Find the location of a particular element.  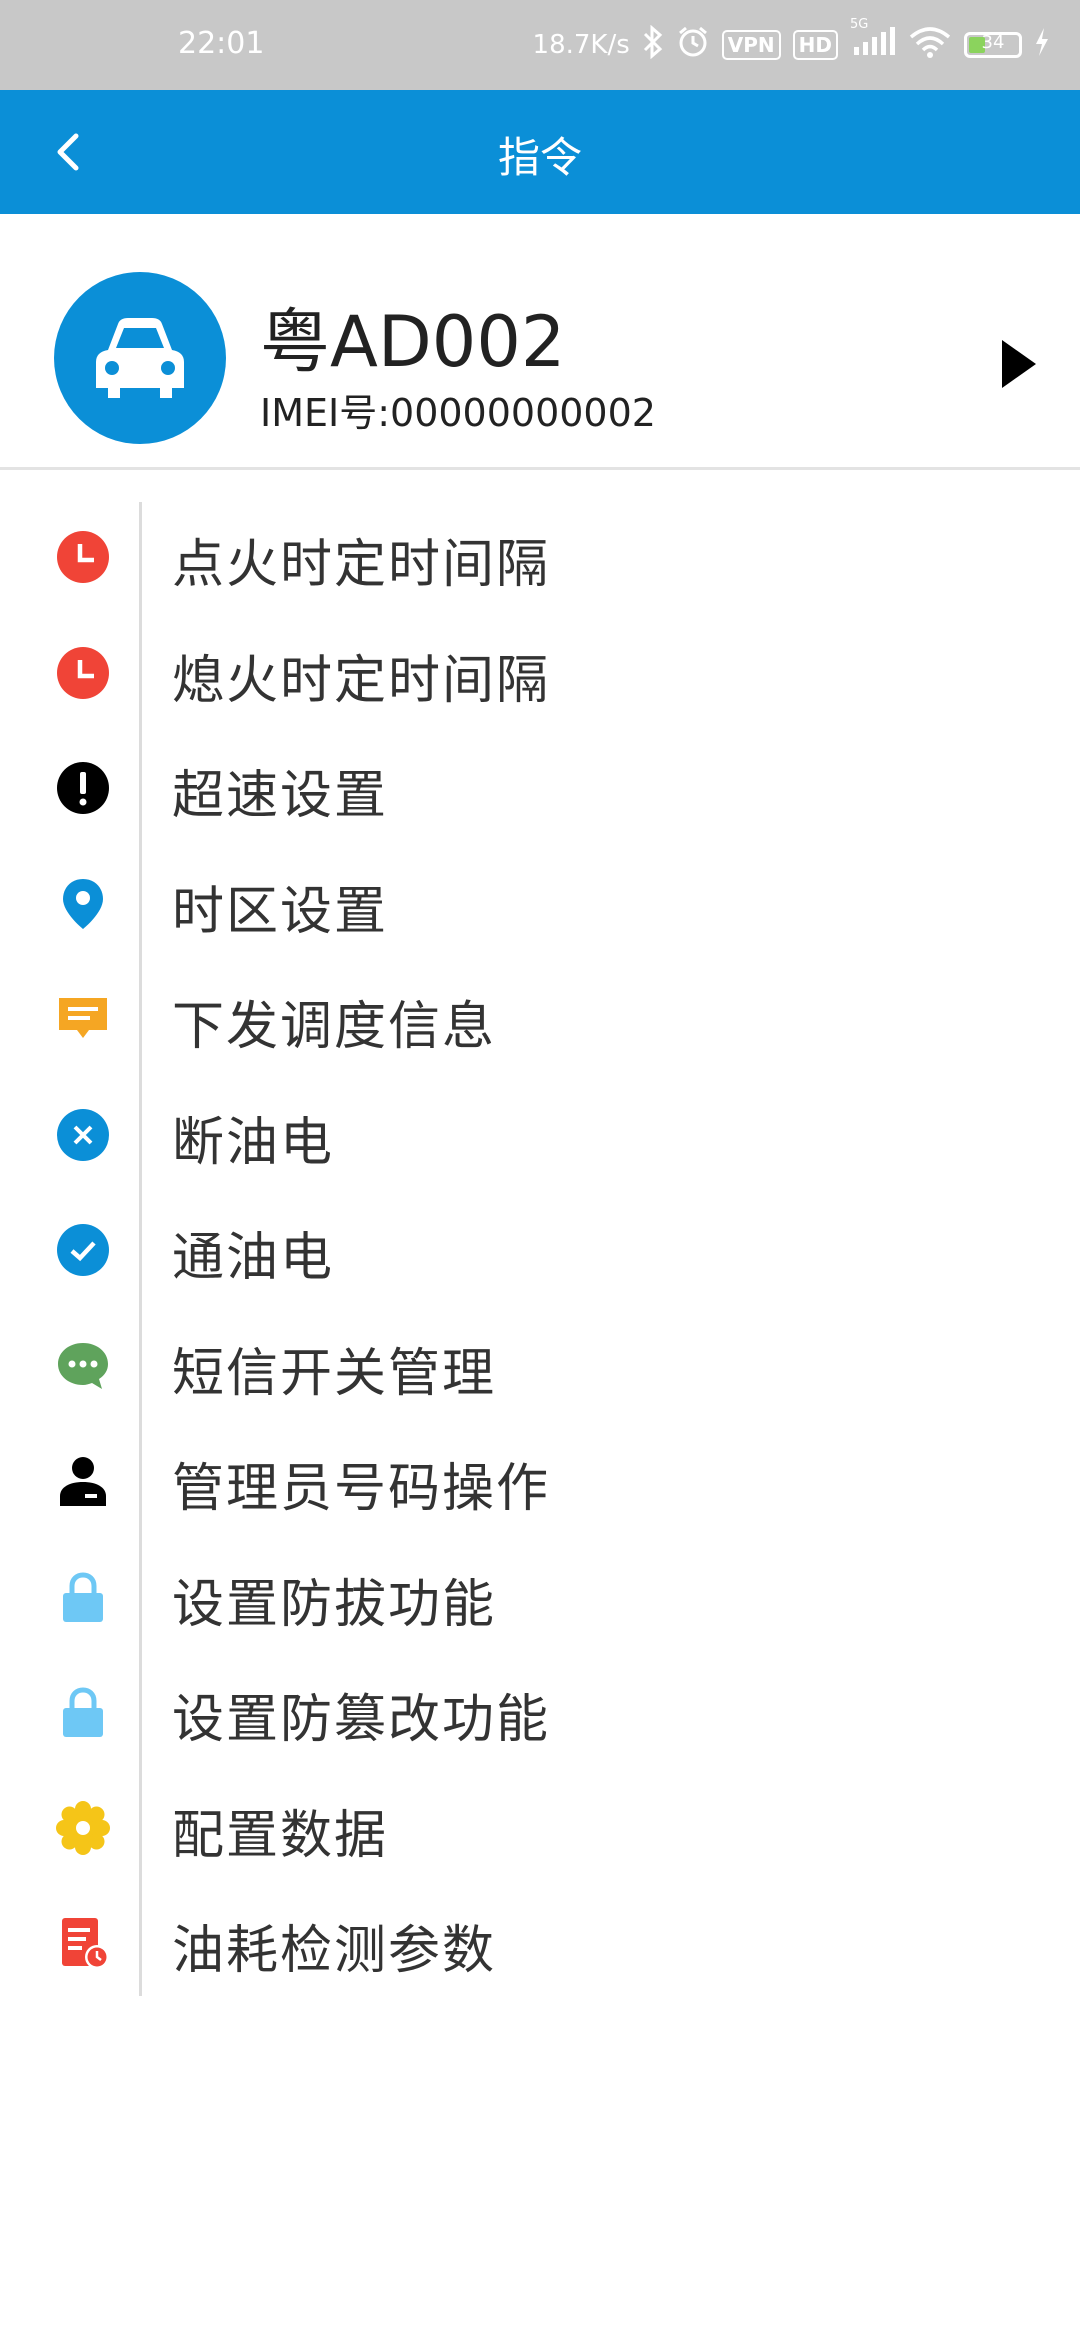

command-label: 点火时定时间隔 is located at coordinates (361, 565).